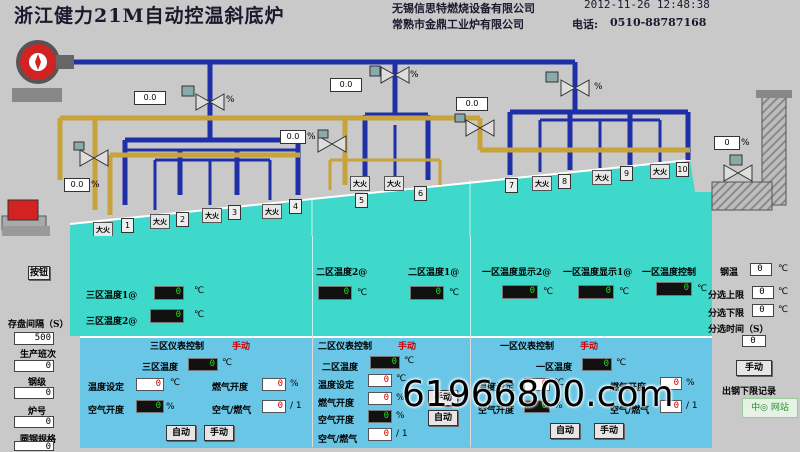 This screenshot has width=800, height=452. Describe the element at coordinates (294, 384) in the screenshot. I see `unit-percent: %` at that location.